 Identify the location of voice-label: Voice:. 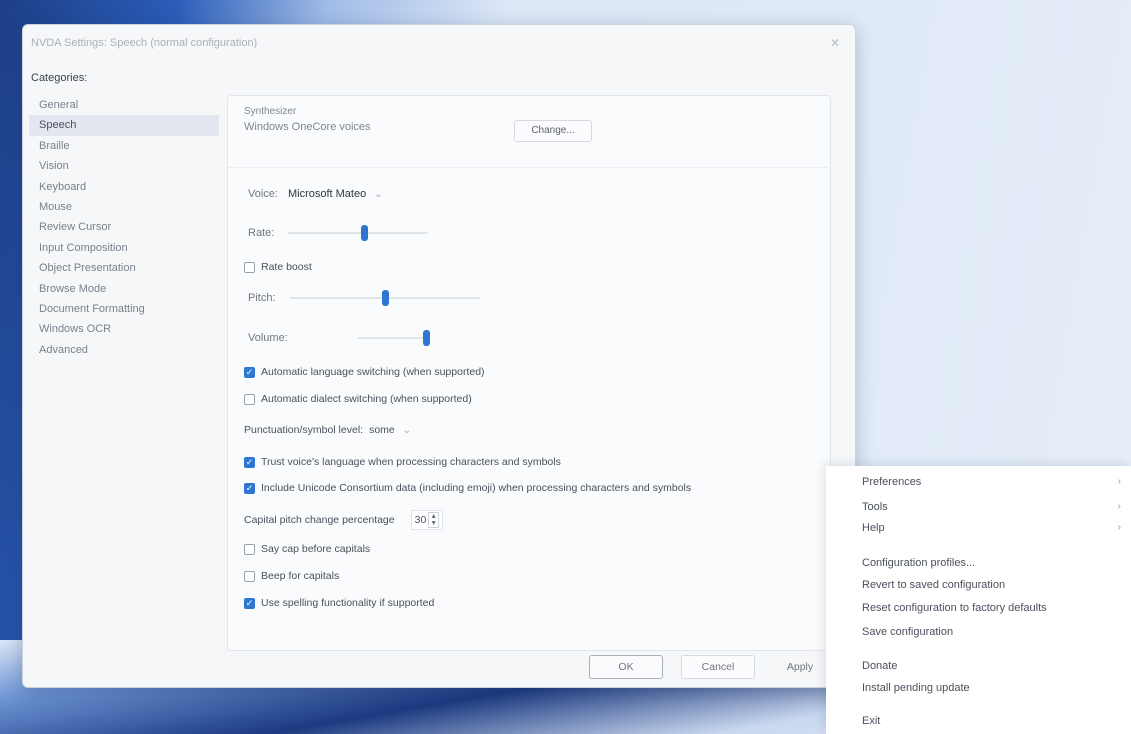
(263, 194).